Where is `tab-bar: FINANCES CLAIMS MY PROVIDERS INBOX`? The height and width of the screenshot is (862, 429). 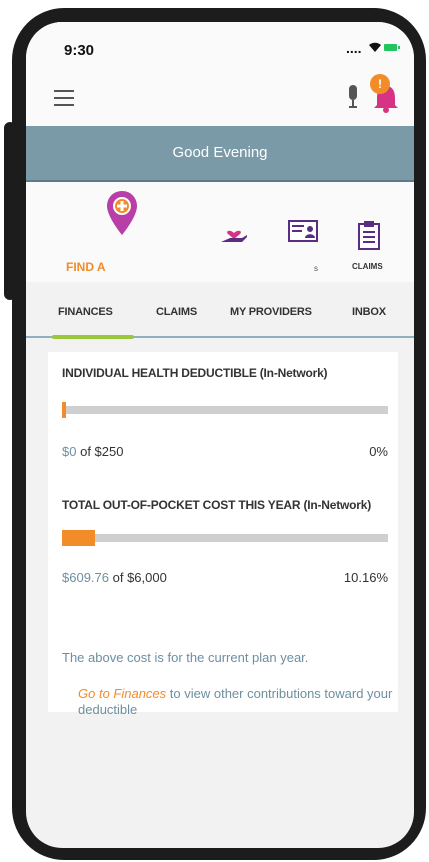
tab-bar: FINANCES CLAIMS MY PROVIDERS INBOX is located at coordinates (220, 310).